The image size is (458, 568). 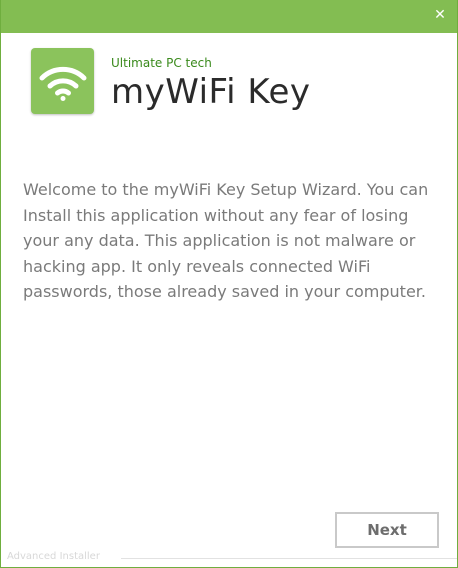 I want to click on company-name: Ultimate PC tech, so click(x=161, y=63).